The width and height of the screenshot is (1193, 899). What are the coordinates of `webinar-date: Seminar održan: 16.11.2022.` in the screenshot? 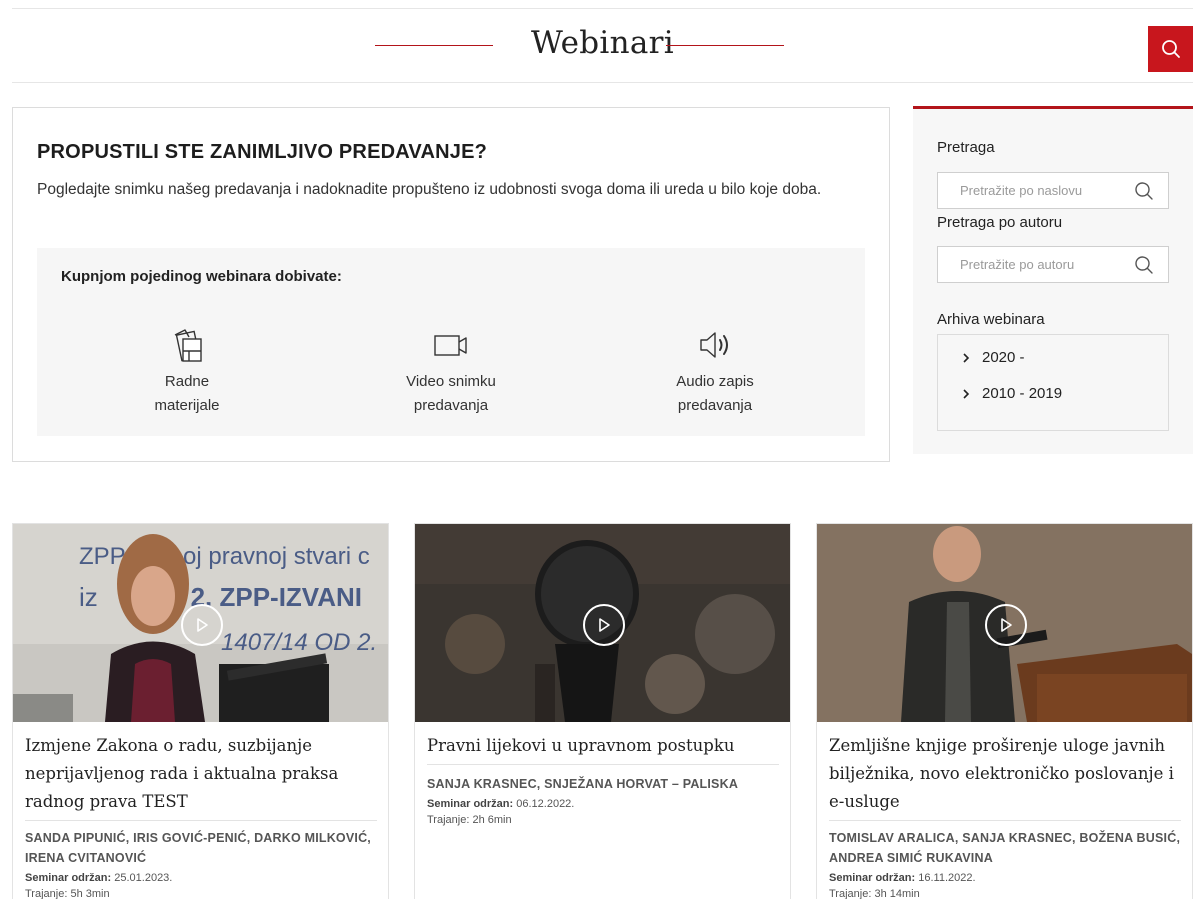 It's located at (902, 878).